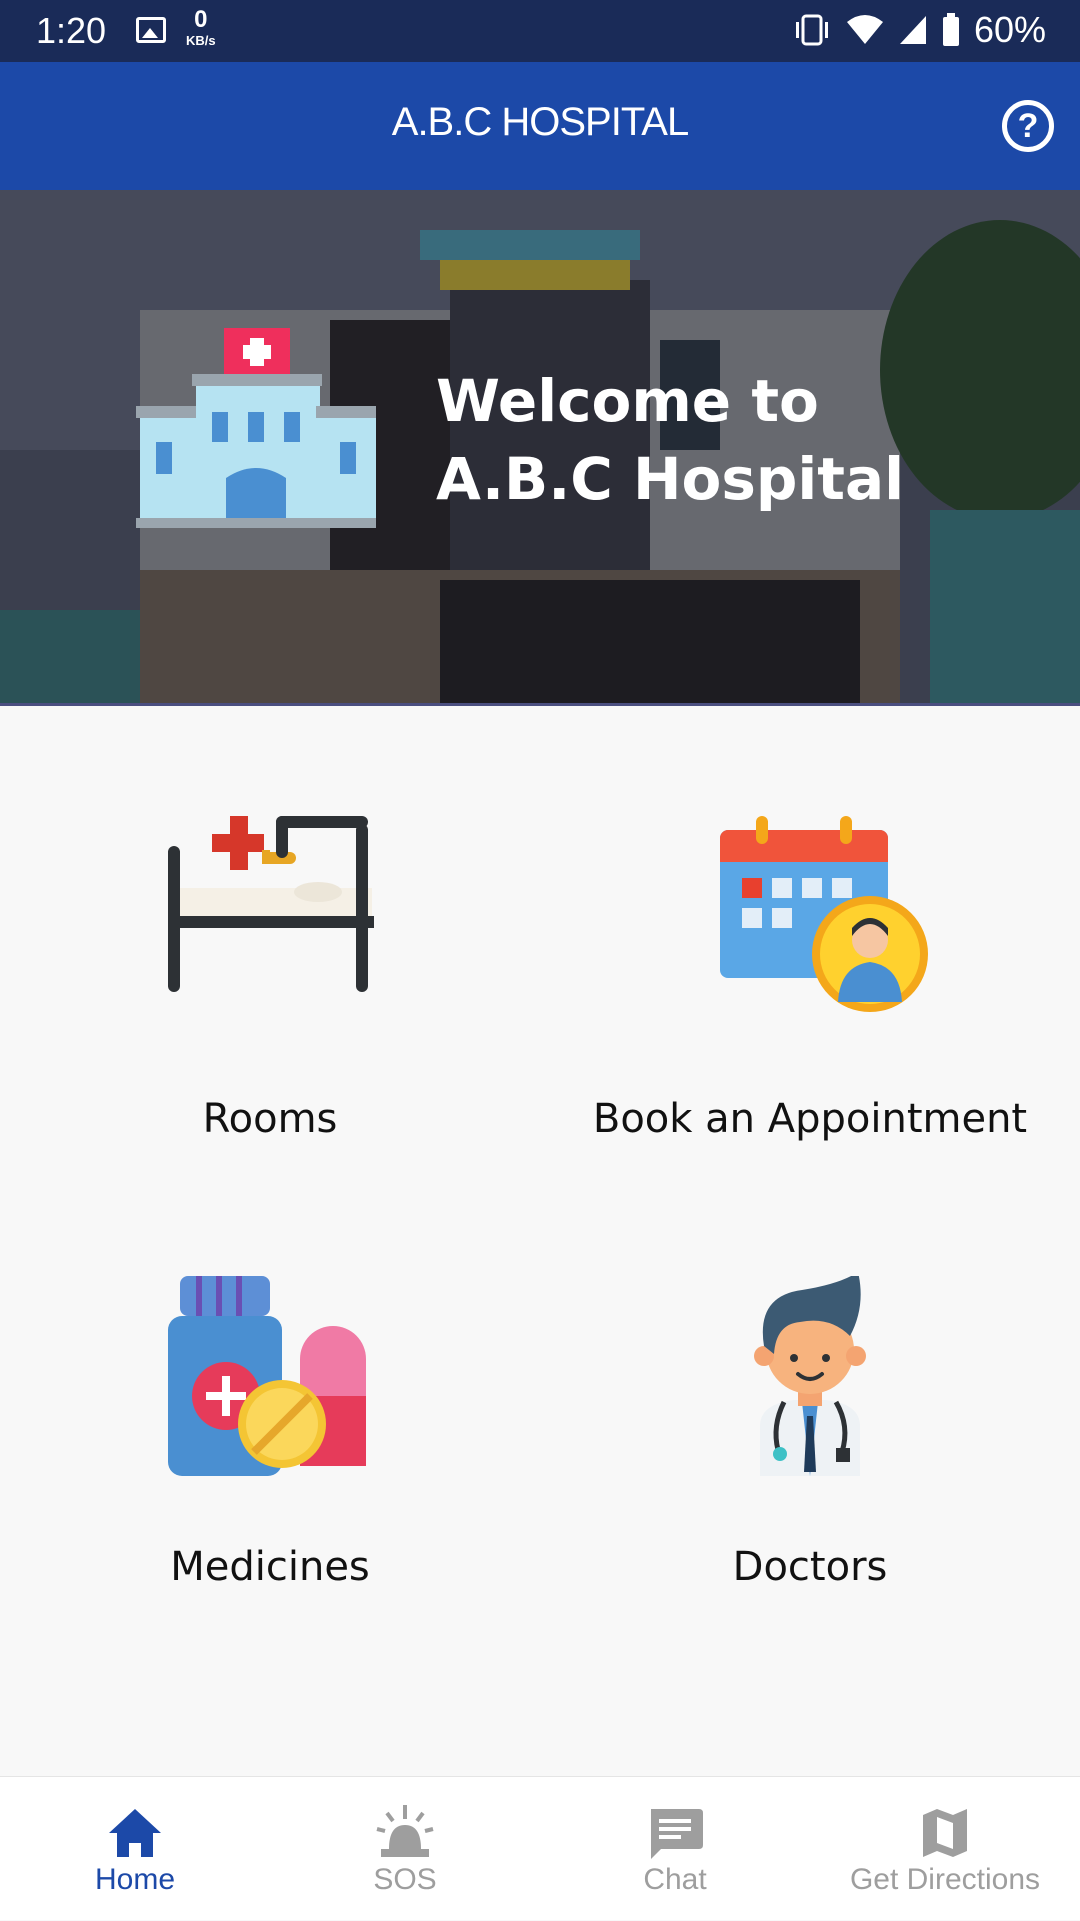 This screenshot has width=1080, height=1921. I want to click on welcome-line-1: Welcome to, so click(627, 401).